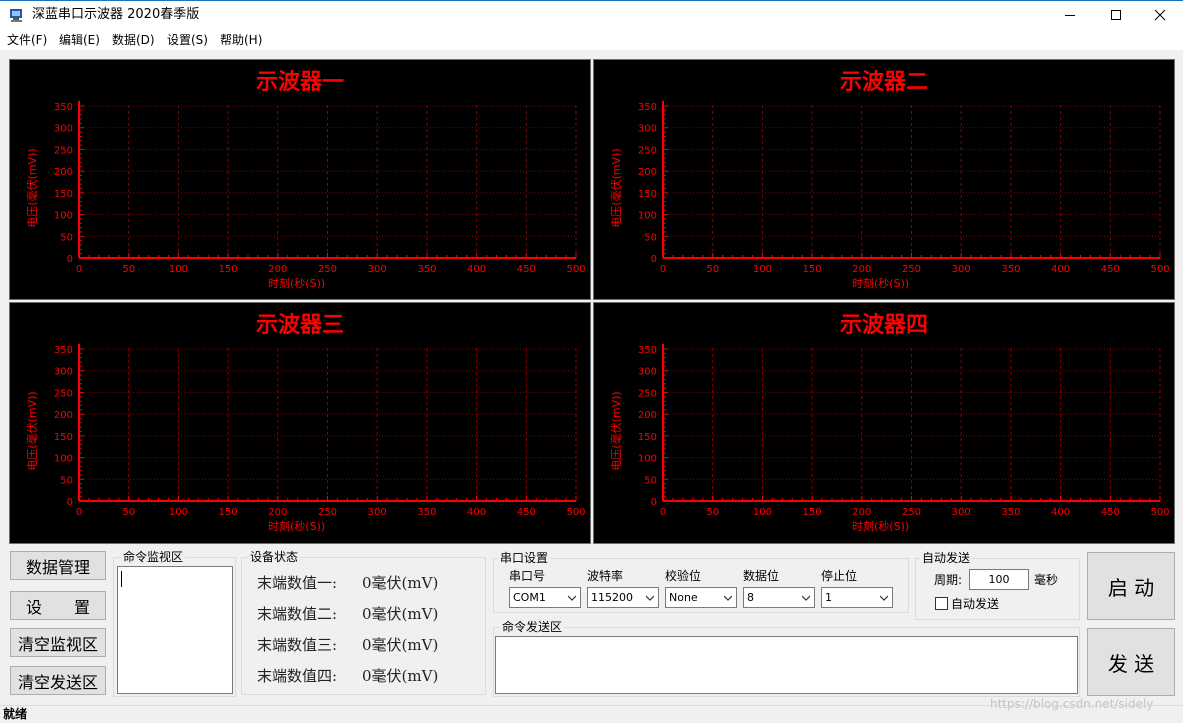 The width and height of the screenshot is (1183, 723). What do you see at coordinates (941, 603) in the screenshot?
I see `auto-send-checkbox` at bounding box center [941, 603].